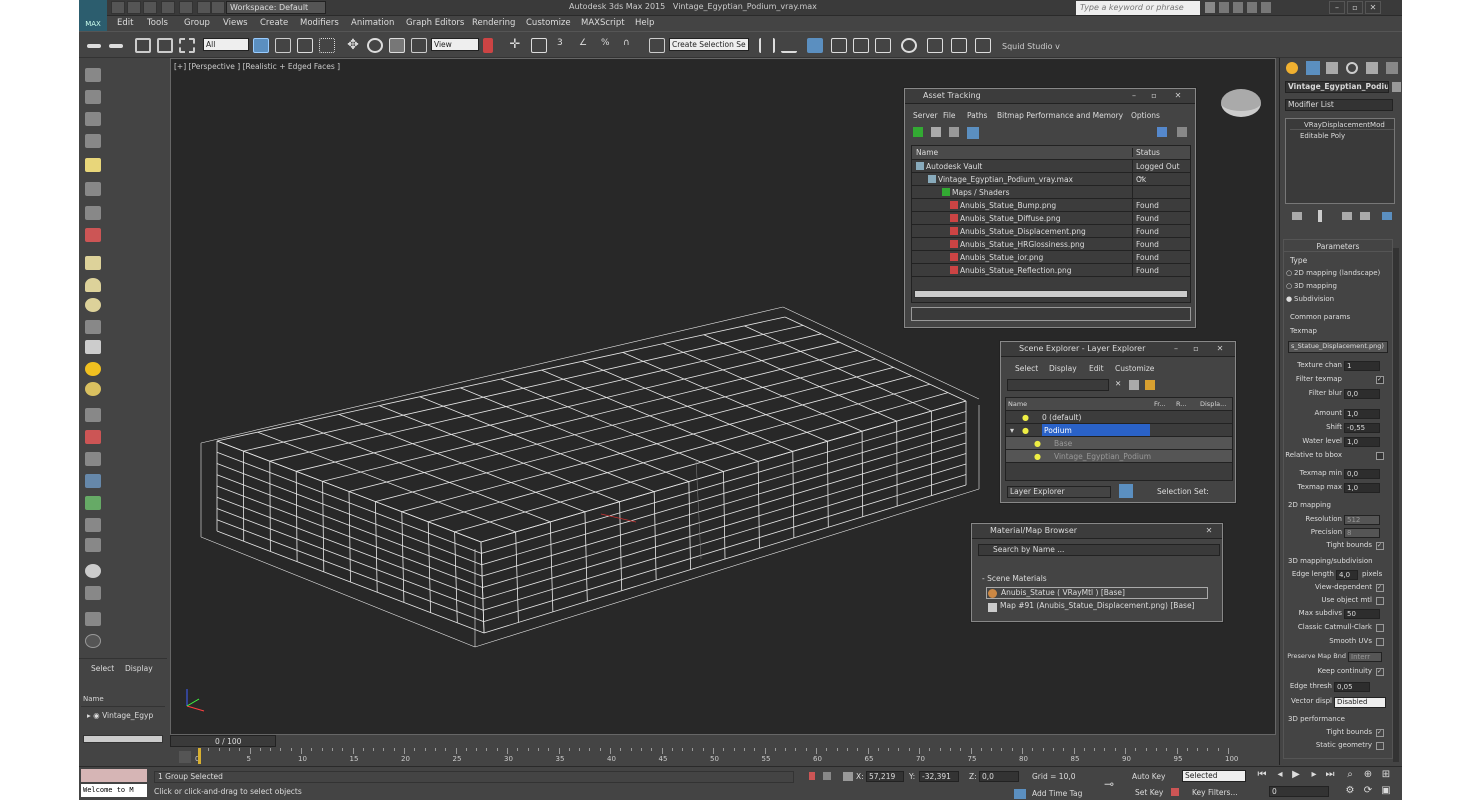 The width and height of the screenshot is (1480, 800). I want to click on list-icon, so click(936, 132).